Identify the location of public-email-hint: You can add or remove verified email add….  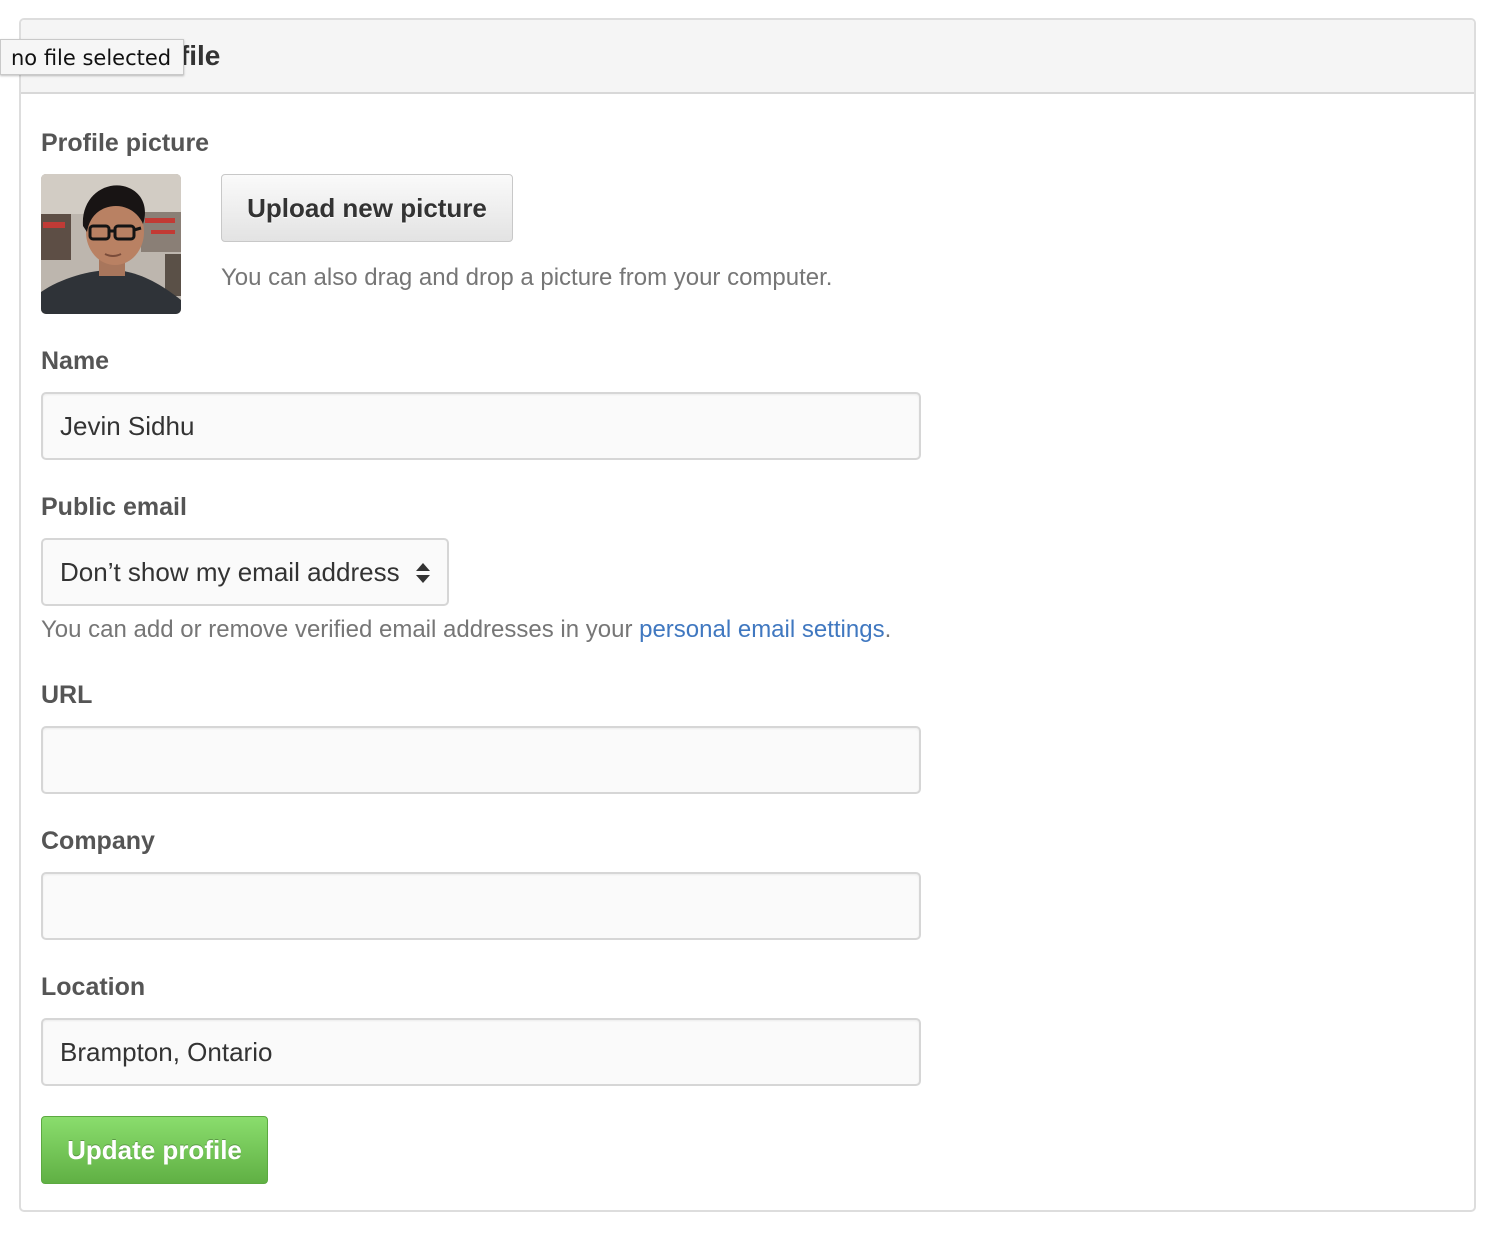
(466, 630).